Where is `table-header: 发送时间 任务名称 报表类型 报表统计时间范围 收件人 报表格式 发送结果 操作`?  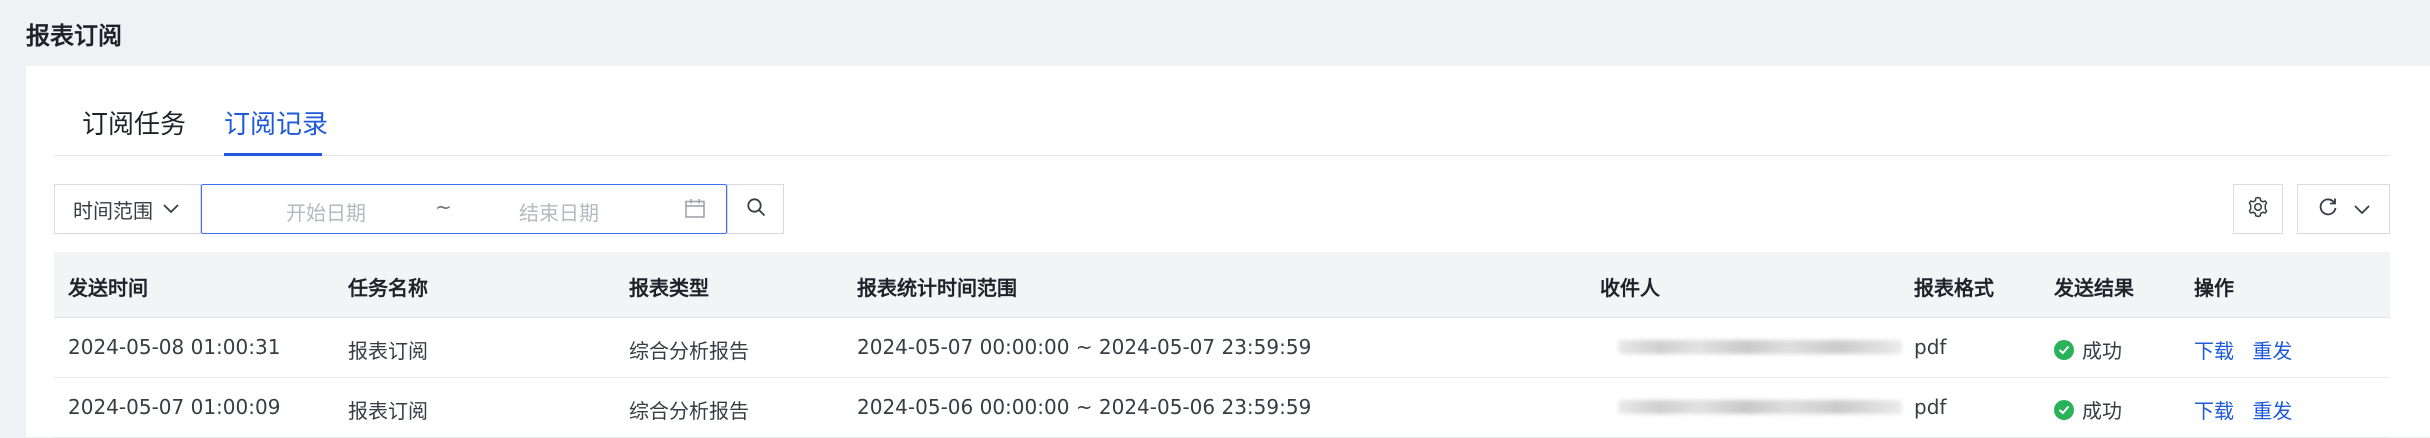 table-header: 发送时间 任务名称 报表类型 报表统计时间范围 收件人 报表格式 发送结果 操作 is located at coordinates (1222, 285).